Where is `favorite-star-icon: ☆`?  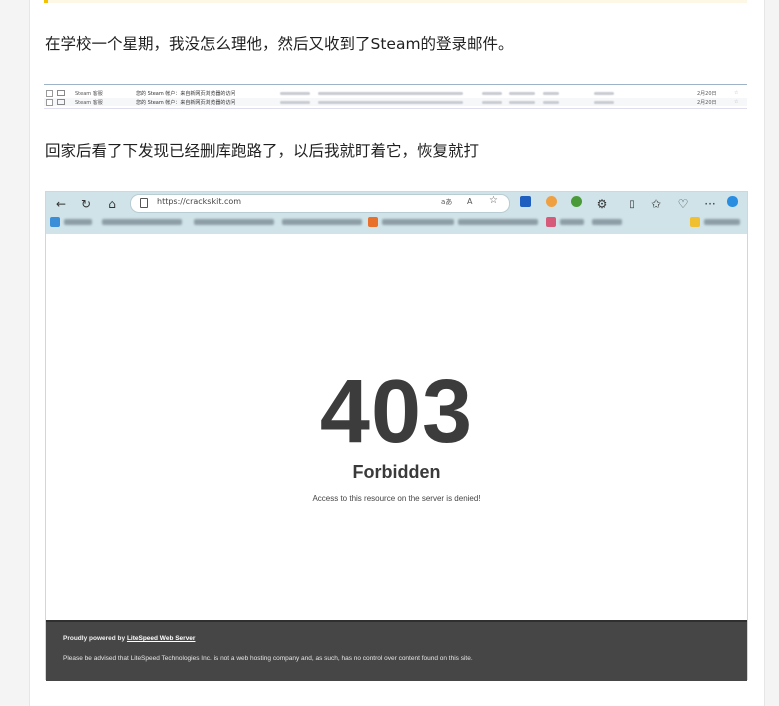 favorite-star-icon: ☆ is located at coordinates (493, 200).